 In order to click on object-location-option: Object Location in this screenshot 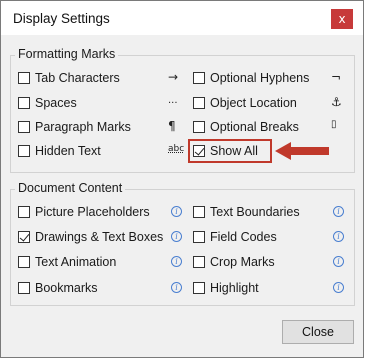, I will do `click(245, 103)`.